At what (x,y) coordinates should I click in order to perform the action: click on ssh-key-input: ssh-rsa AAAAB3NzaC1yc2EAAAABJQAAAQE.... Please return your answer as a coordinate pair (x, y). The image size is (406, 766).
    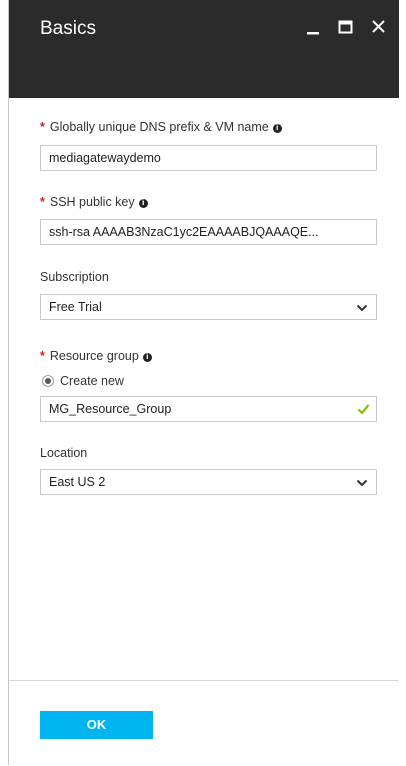
    Looking at the image, I should click on (208, 232).